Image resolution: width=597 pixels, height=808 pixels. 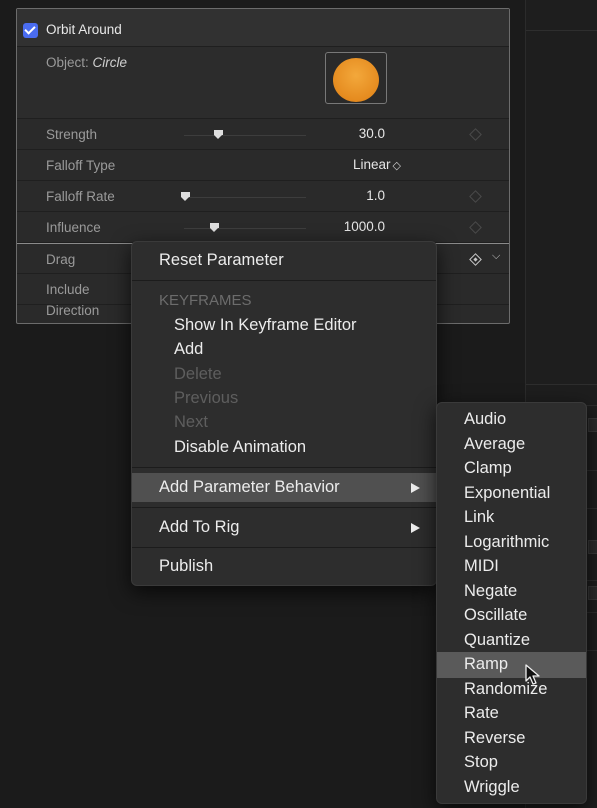 I want to click on falloff-type-label: Falloff Type, so click(x=81, y=165).